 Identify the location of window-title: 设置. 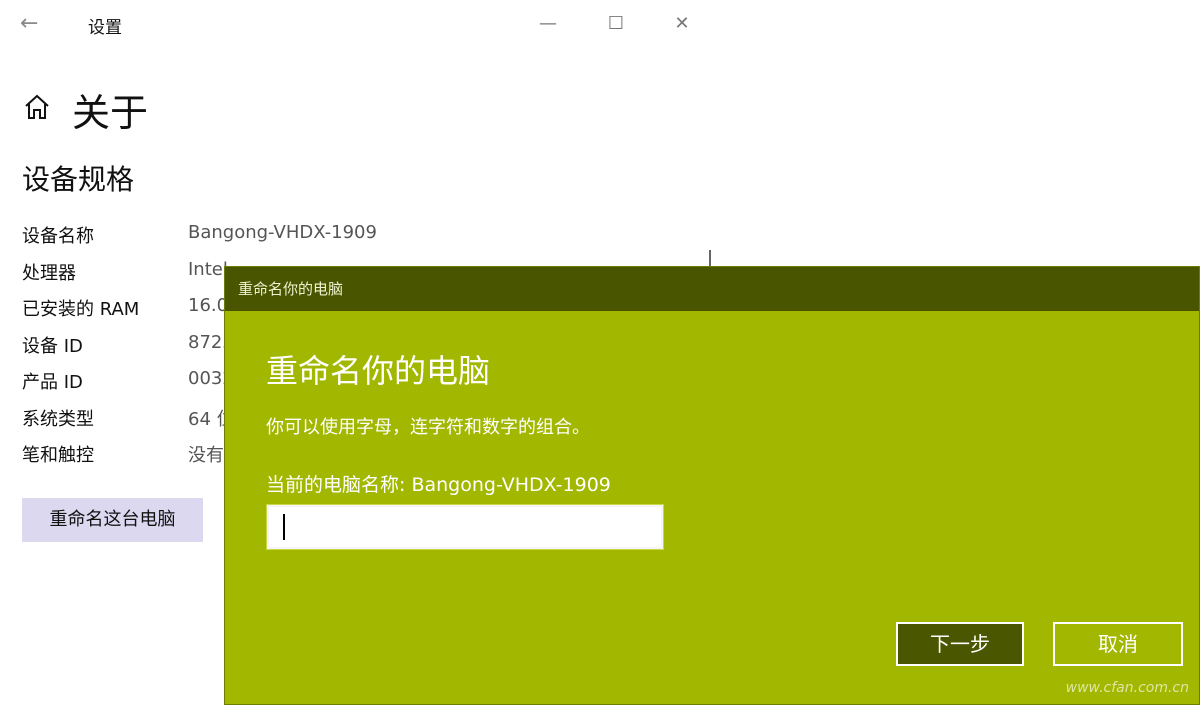
(105, 28).